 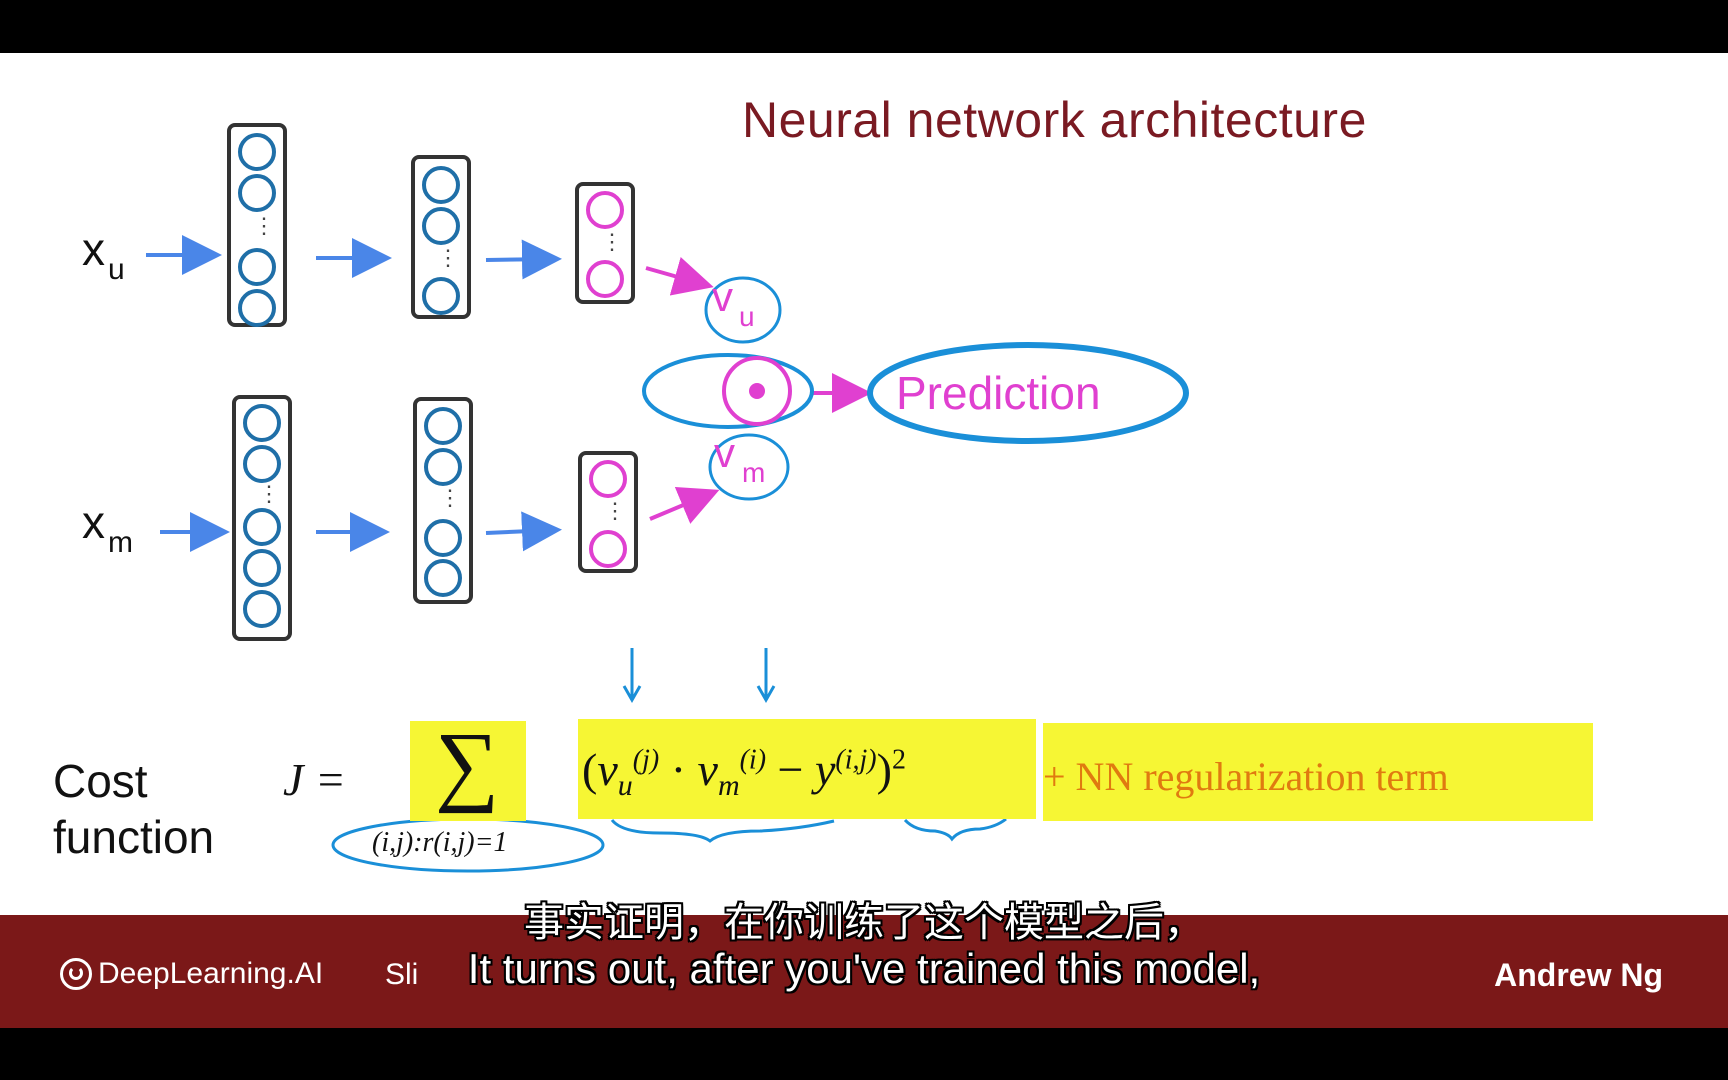 I want to click on input-user-label: x u, so click(x=103, y=254).